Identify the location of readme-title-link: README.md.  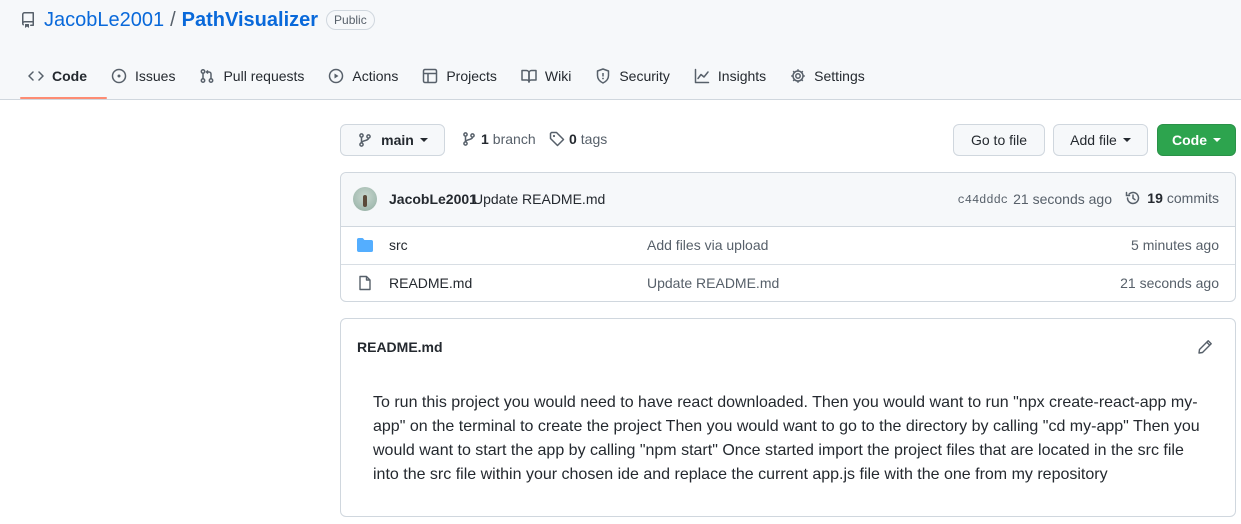
(400, 347).